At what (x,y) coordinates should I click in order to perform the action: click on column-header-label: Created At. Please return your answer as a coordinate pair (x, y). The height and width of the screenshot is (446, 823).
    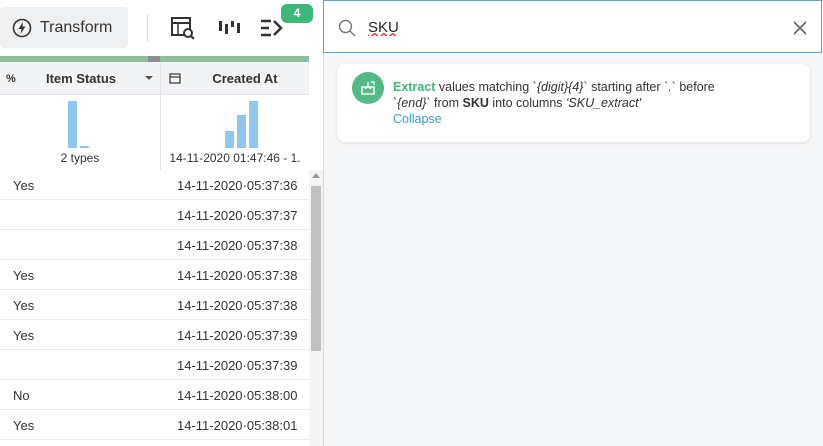
    Looking at the image, I should click on (245, 78).